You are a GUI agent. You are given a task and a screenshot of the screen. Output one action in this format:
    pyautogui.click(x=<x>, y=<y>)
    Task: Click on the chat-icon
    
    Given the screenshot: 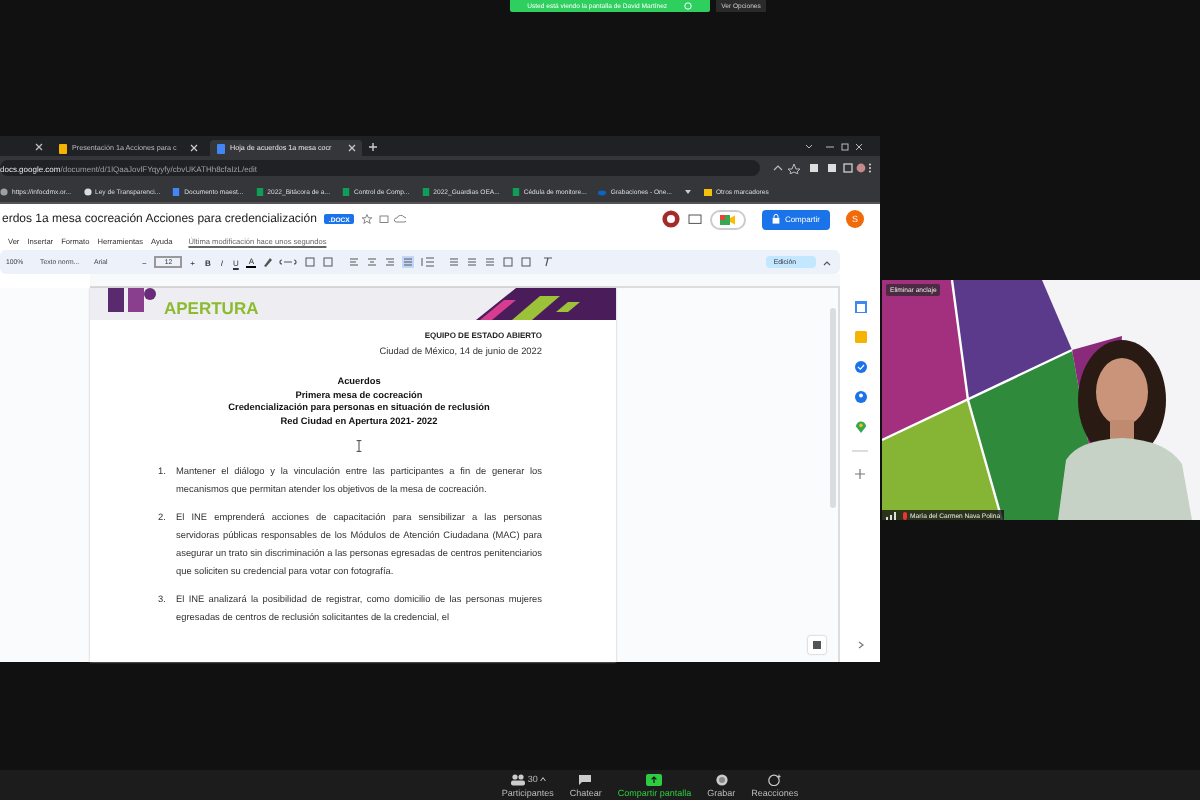 What is the action you would take?
    pyautogui.click(x=585, y=779)
    